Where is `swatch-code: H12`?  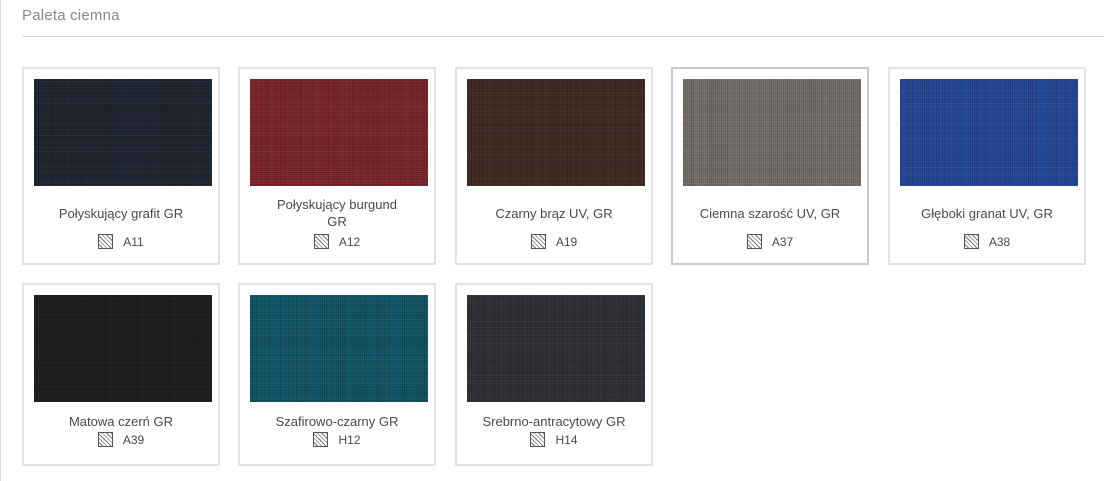
swatch-code: H12 is located at coordinates (349, 439).